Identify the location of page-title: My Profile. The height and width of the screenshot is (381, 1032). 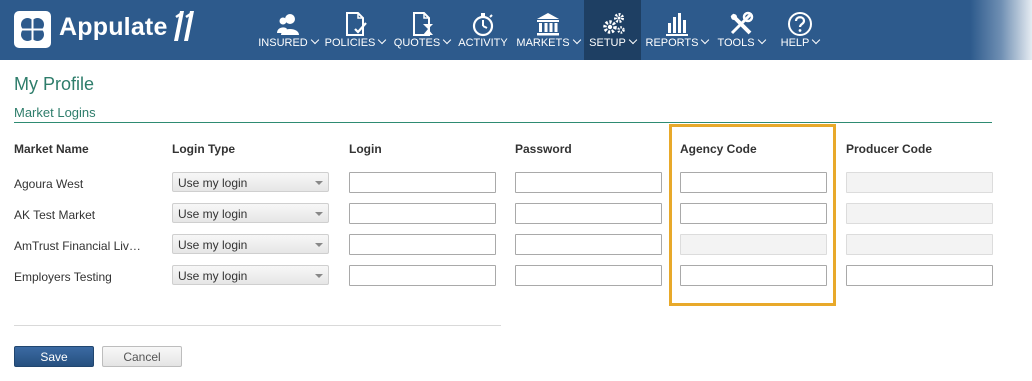
(54, 84).